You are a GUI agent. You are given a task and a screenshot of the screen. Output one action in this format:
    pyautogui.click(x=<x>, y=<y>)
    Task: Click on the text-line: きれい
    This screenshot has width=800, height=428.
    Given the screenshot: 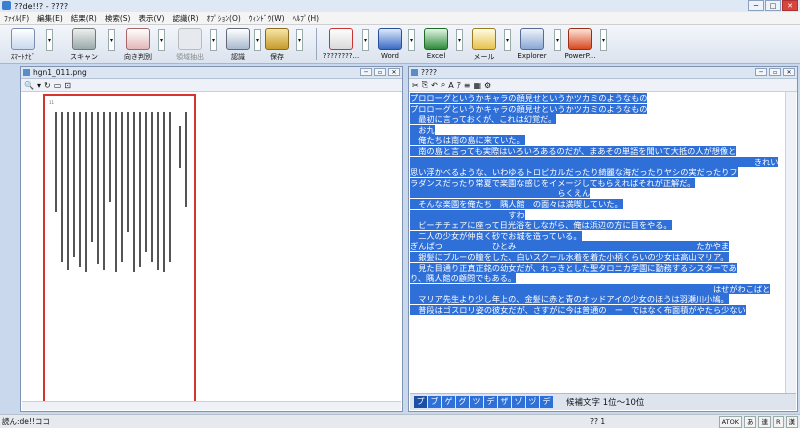 What is the action you would take?
    pyautogui.click(x=597, y=162)
    